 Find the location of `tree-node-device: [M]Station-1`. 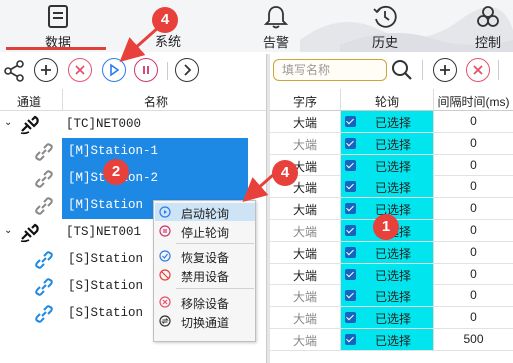

tree-node-device: [M]Station-1 is located at coordinates (133, 151).